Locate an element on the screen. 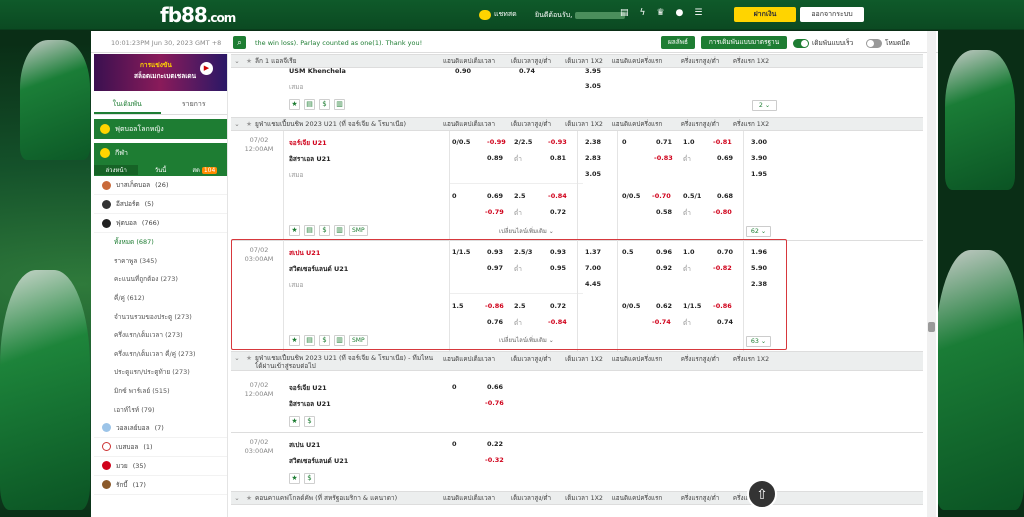  odds-value: 0.69 is located at coordinates (495, 196).